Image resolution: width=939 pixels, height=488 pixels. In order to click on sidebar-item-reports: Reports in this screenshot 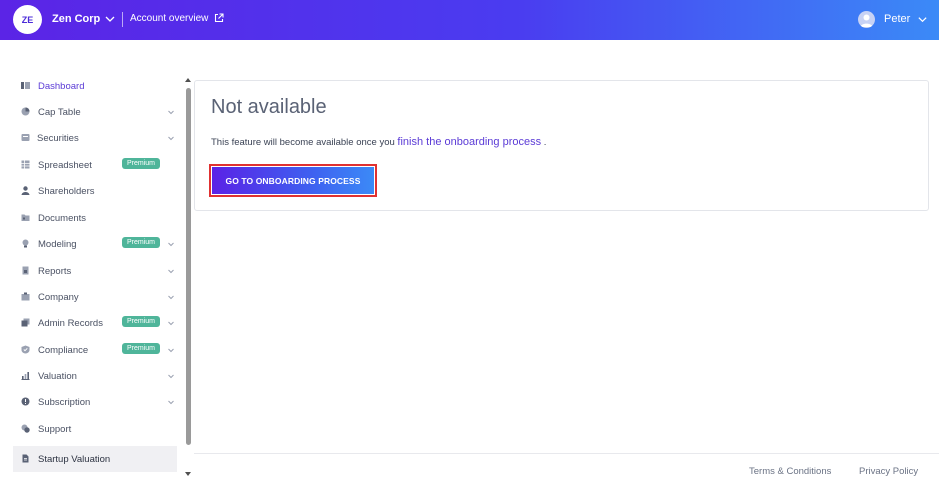, I will do `click(95, 271)`.